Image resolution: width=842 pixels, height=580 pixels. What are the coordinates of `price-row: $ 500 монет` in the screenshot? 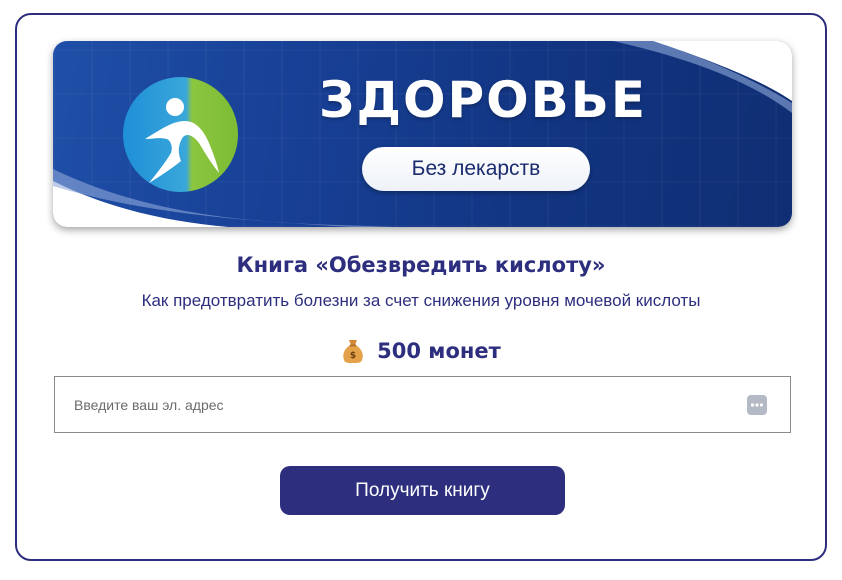 It's located at (421, 351).